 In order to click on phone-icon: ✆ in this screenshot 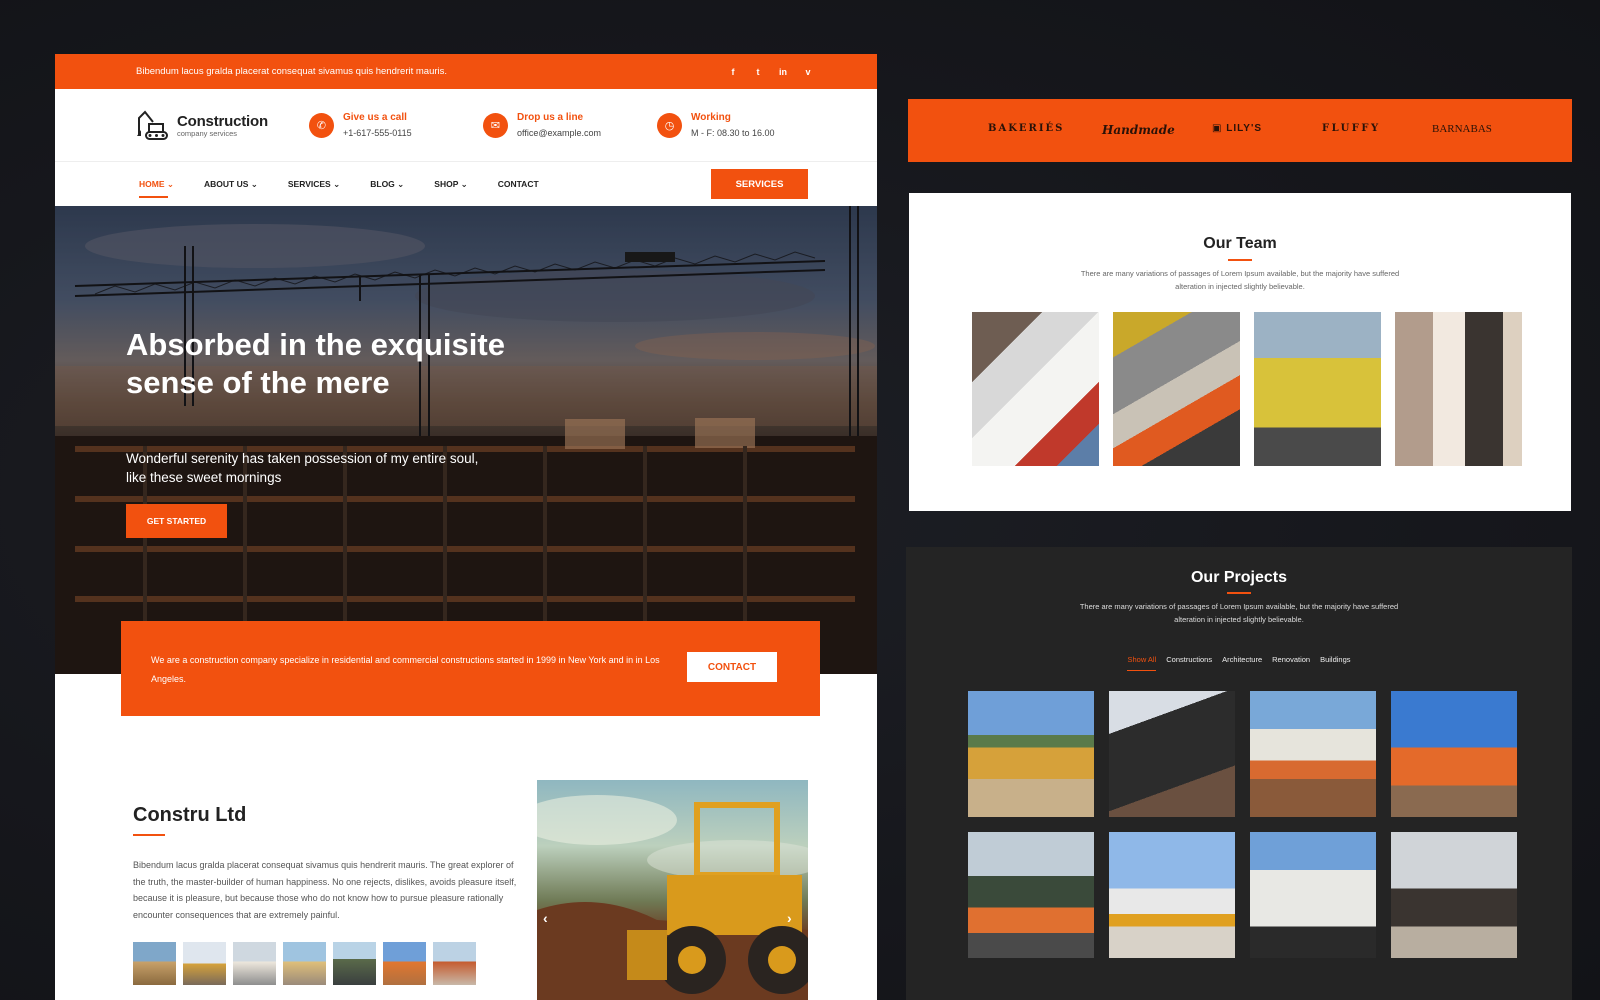, I will do `click(321, 125)`.